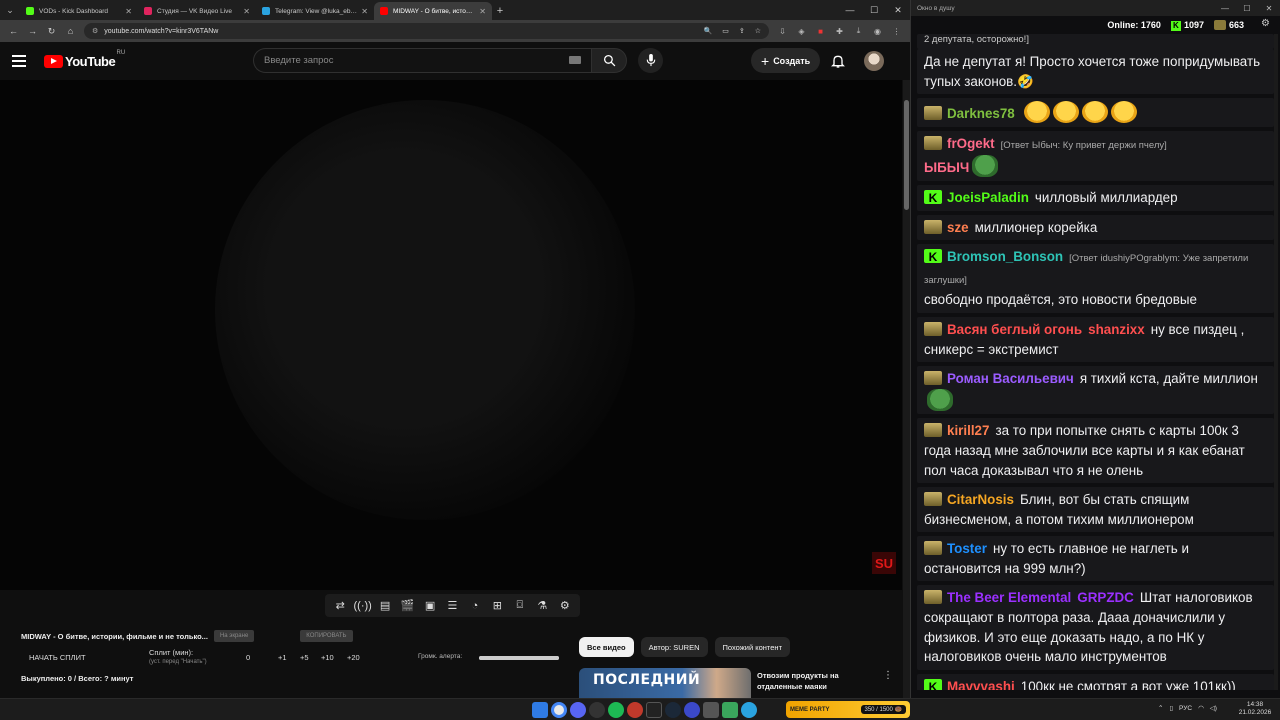 The image size is (1280, 720). Describe the element at coordinates (327, 657) in the screenshot. I see `step-button: +10` at that location.